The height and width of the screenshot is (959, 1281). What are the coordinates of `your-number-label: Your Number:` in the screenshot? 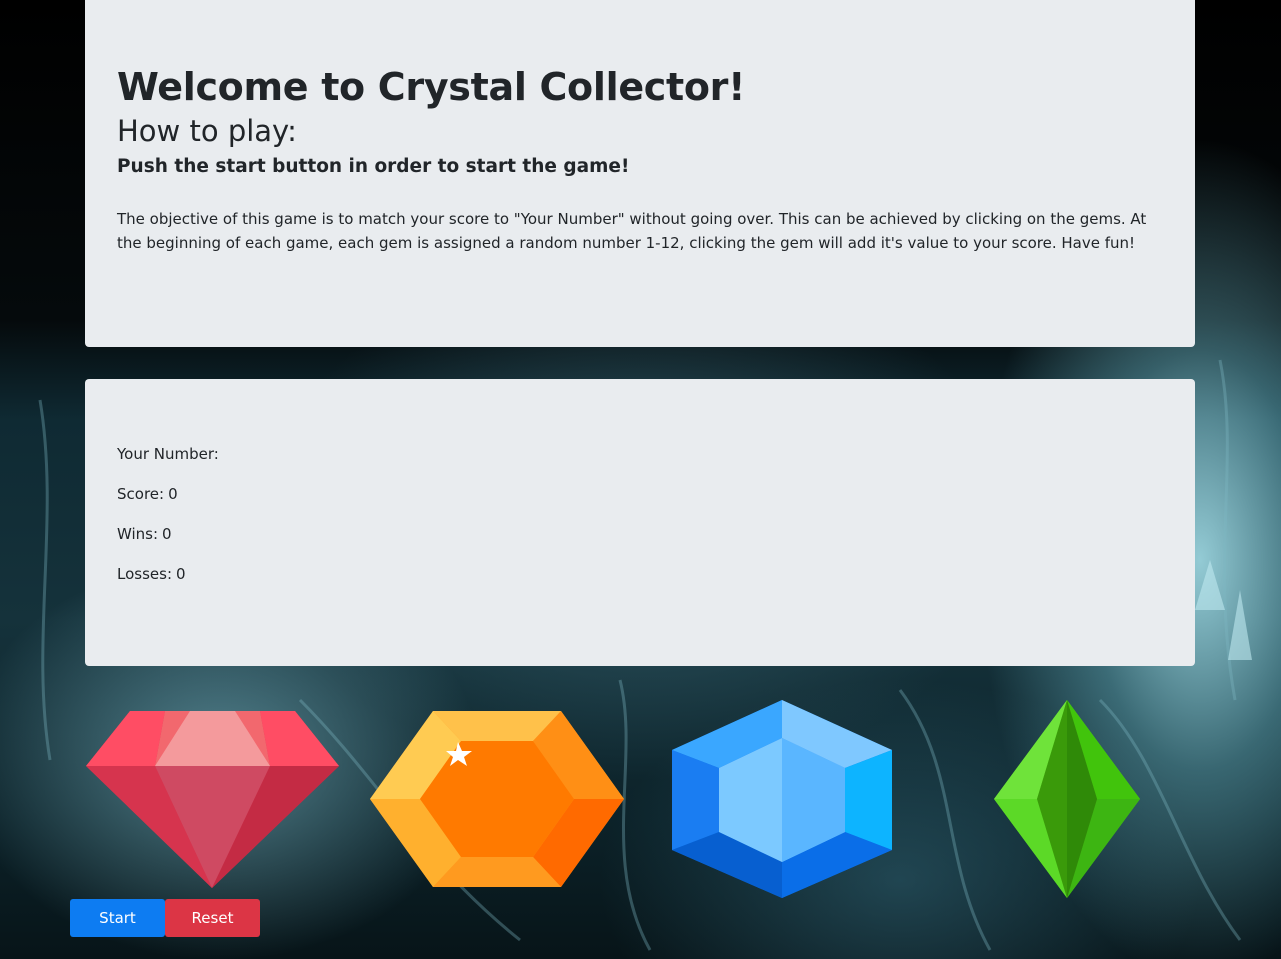 It's located at (168, 454).